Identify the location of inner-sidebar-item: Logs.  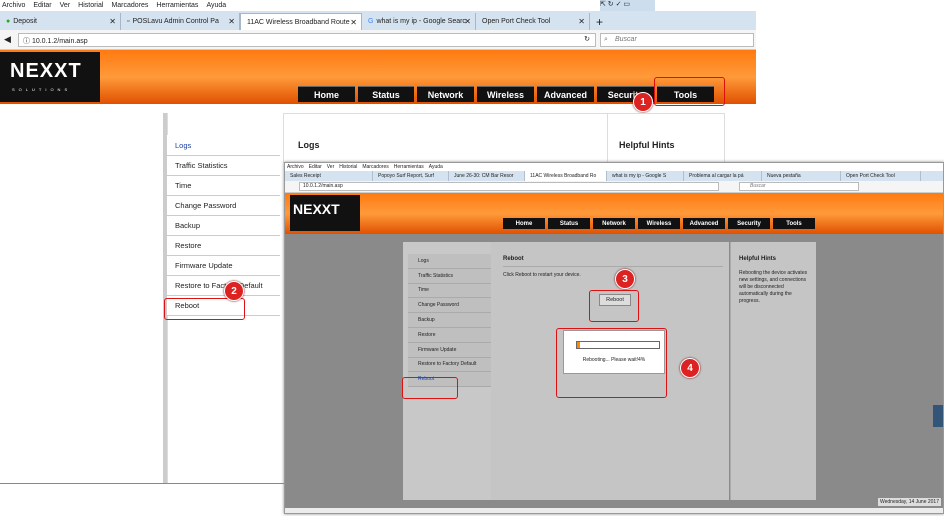
(449, 261).